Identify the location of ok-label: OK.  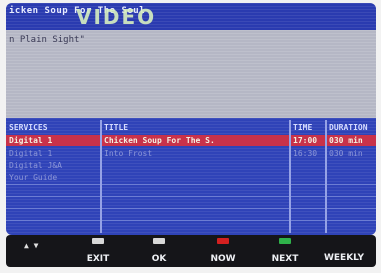
(159, 259).